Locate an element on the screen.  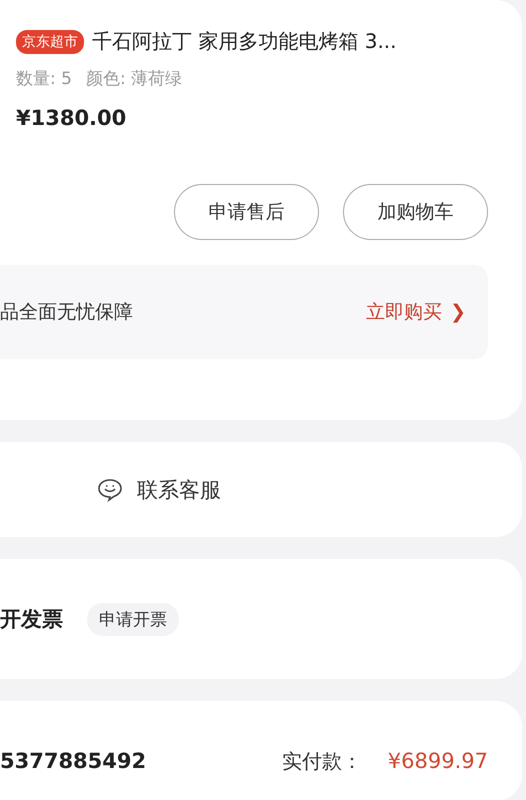
spec-text: 数量: 5 is located at coordinates (44, 79).